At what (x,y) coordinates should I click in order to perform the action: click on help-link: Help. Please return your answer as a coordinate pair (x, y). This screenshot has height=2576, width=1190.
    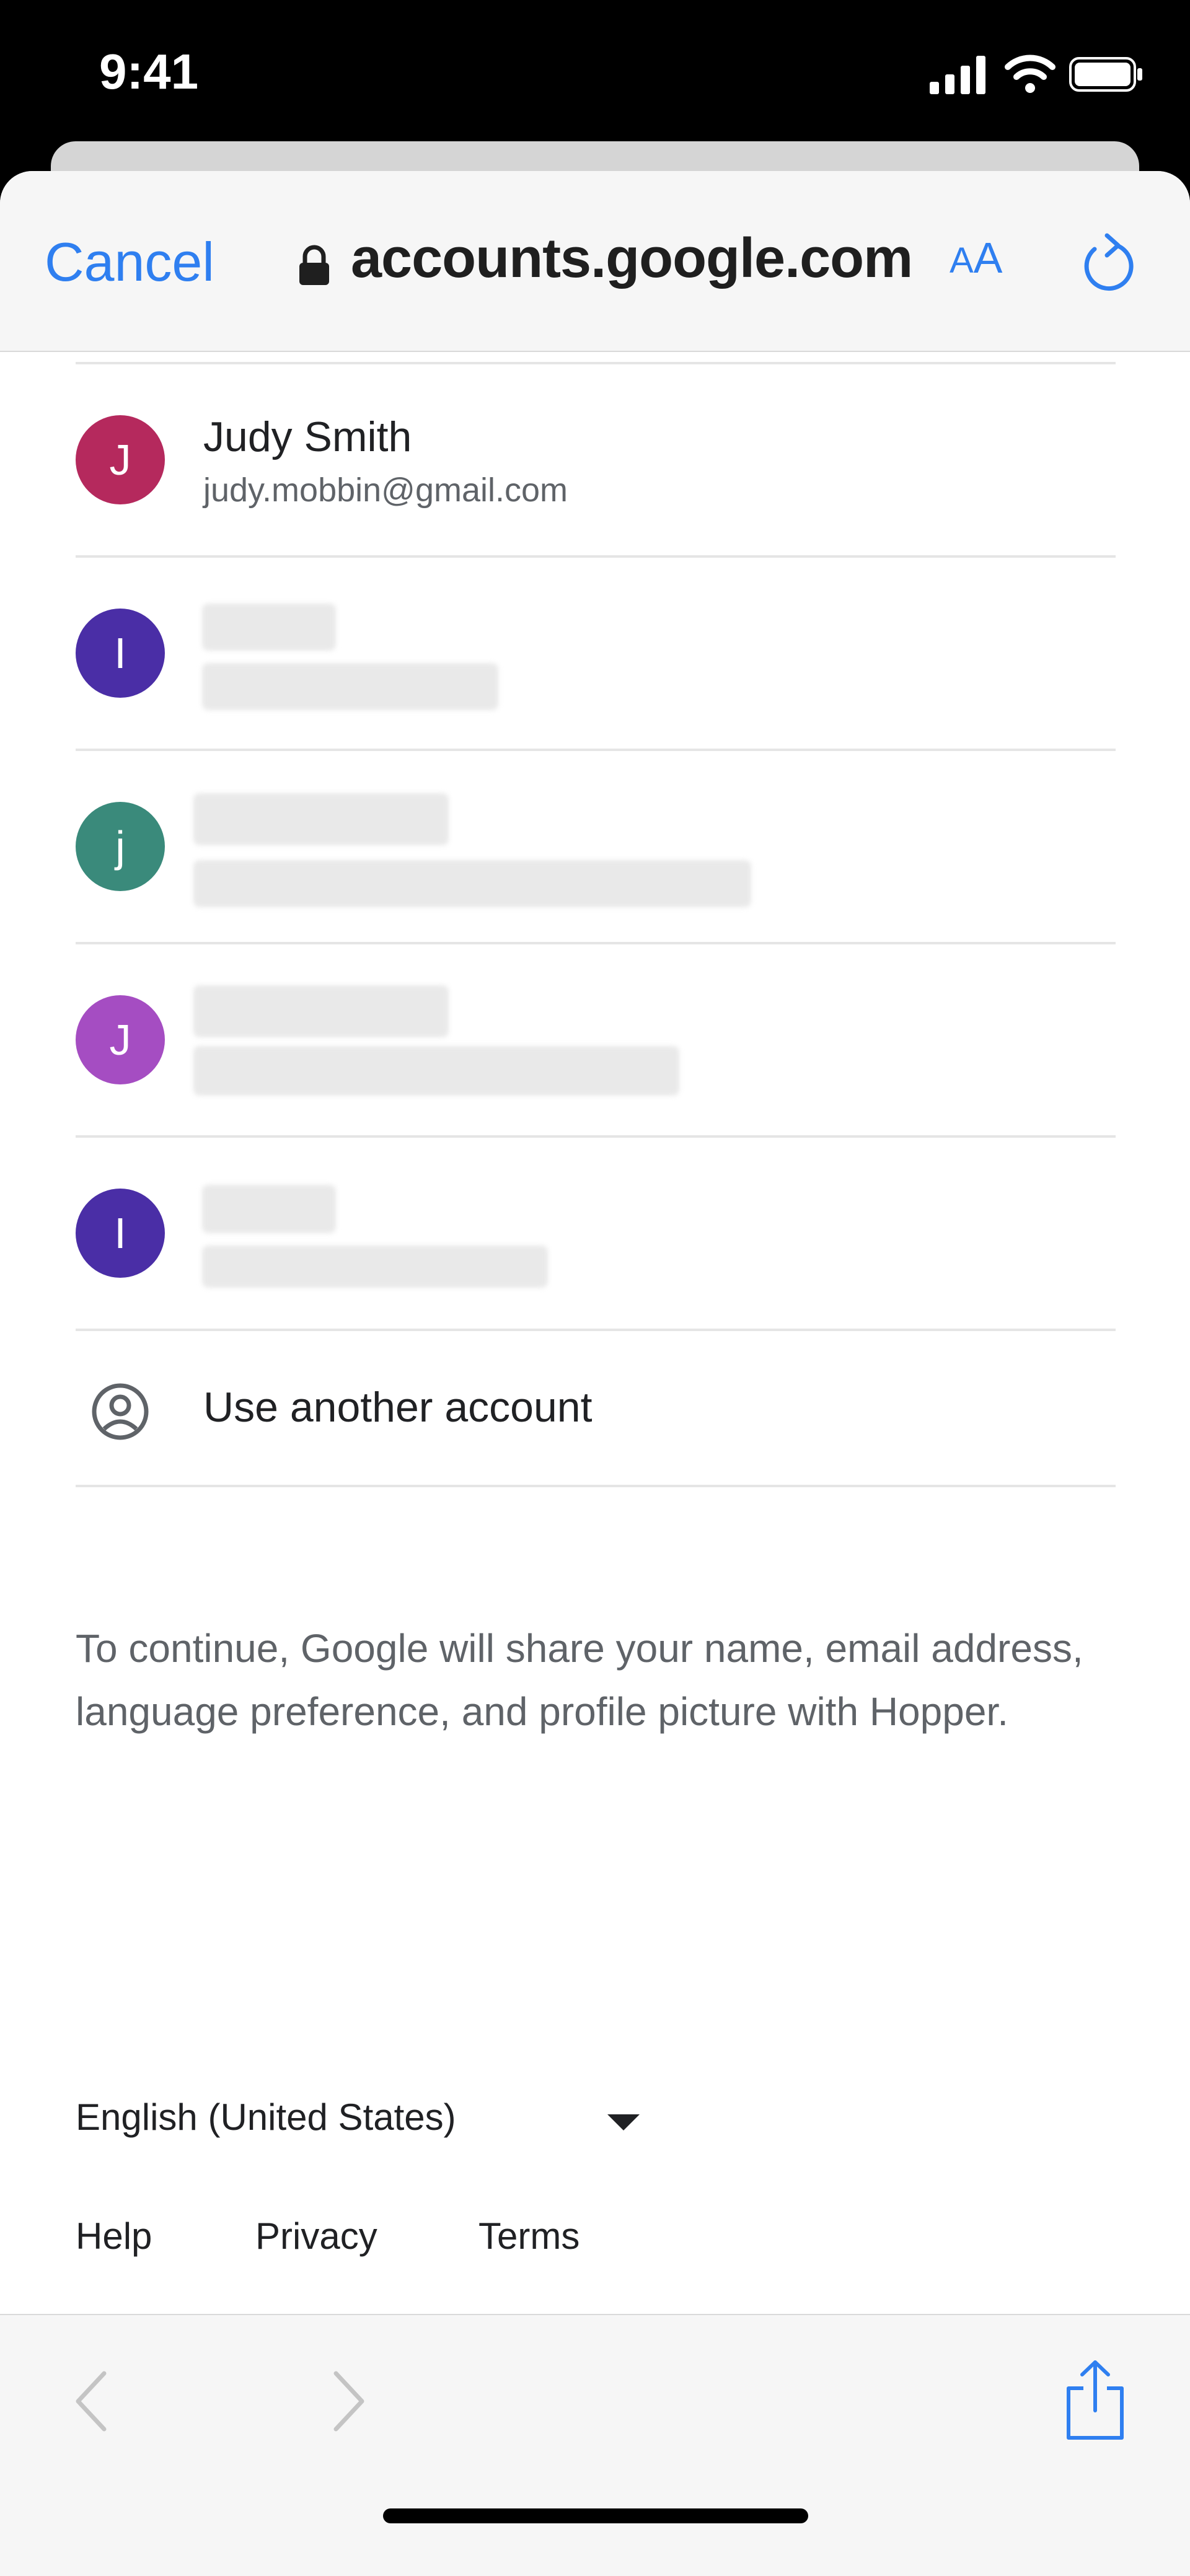
    Looking at the image, I should click on (114, 2236).